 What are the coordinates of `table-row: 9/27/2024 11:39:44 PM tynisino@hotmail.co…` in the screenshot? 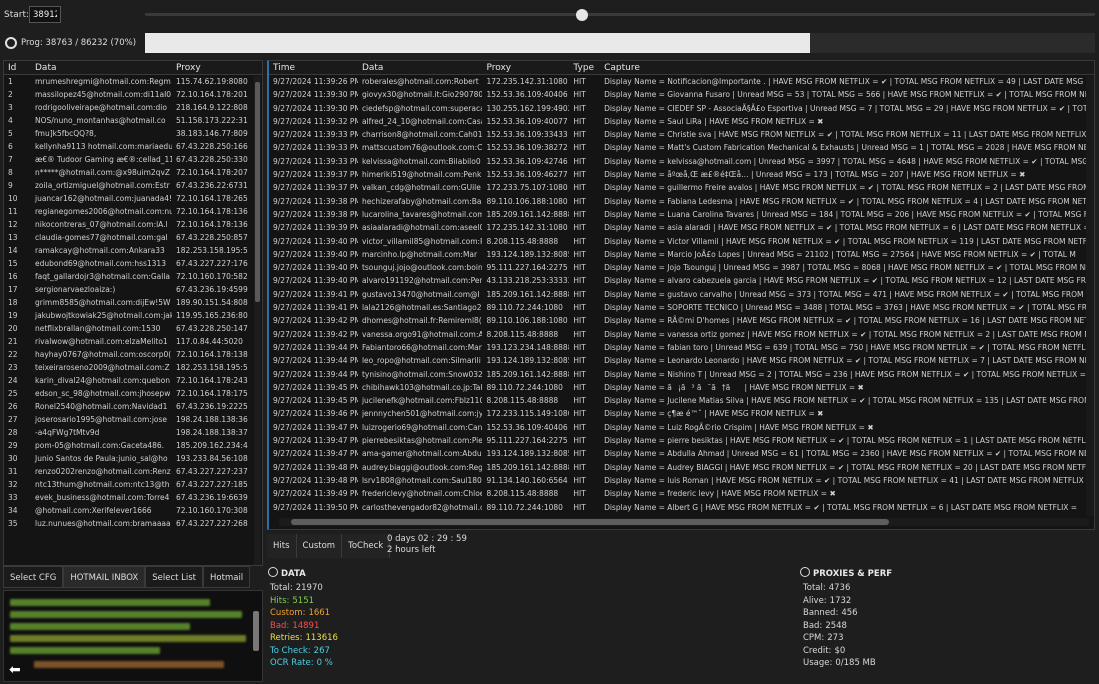 It's located at (681, 374).